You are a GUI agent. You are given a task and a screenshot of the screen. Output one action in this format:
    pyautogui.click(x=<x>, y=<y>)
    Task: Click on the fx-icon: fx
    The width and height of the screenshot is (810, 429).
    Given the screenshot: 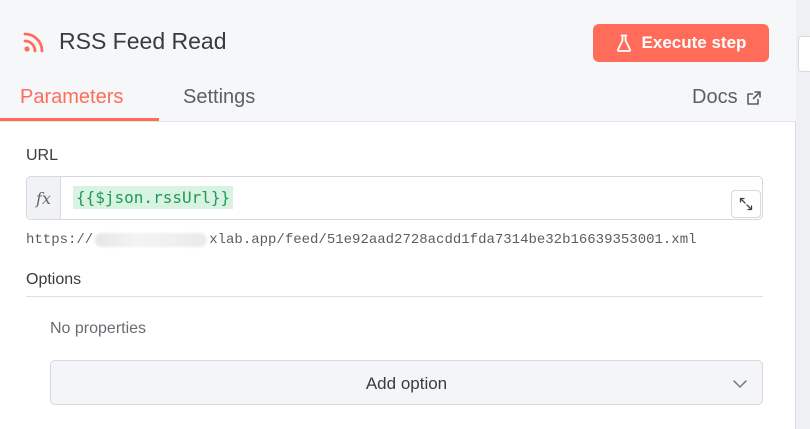 What is the action you would take?
    pyautogui.click(x=44, y=198)
    